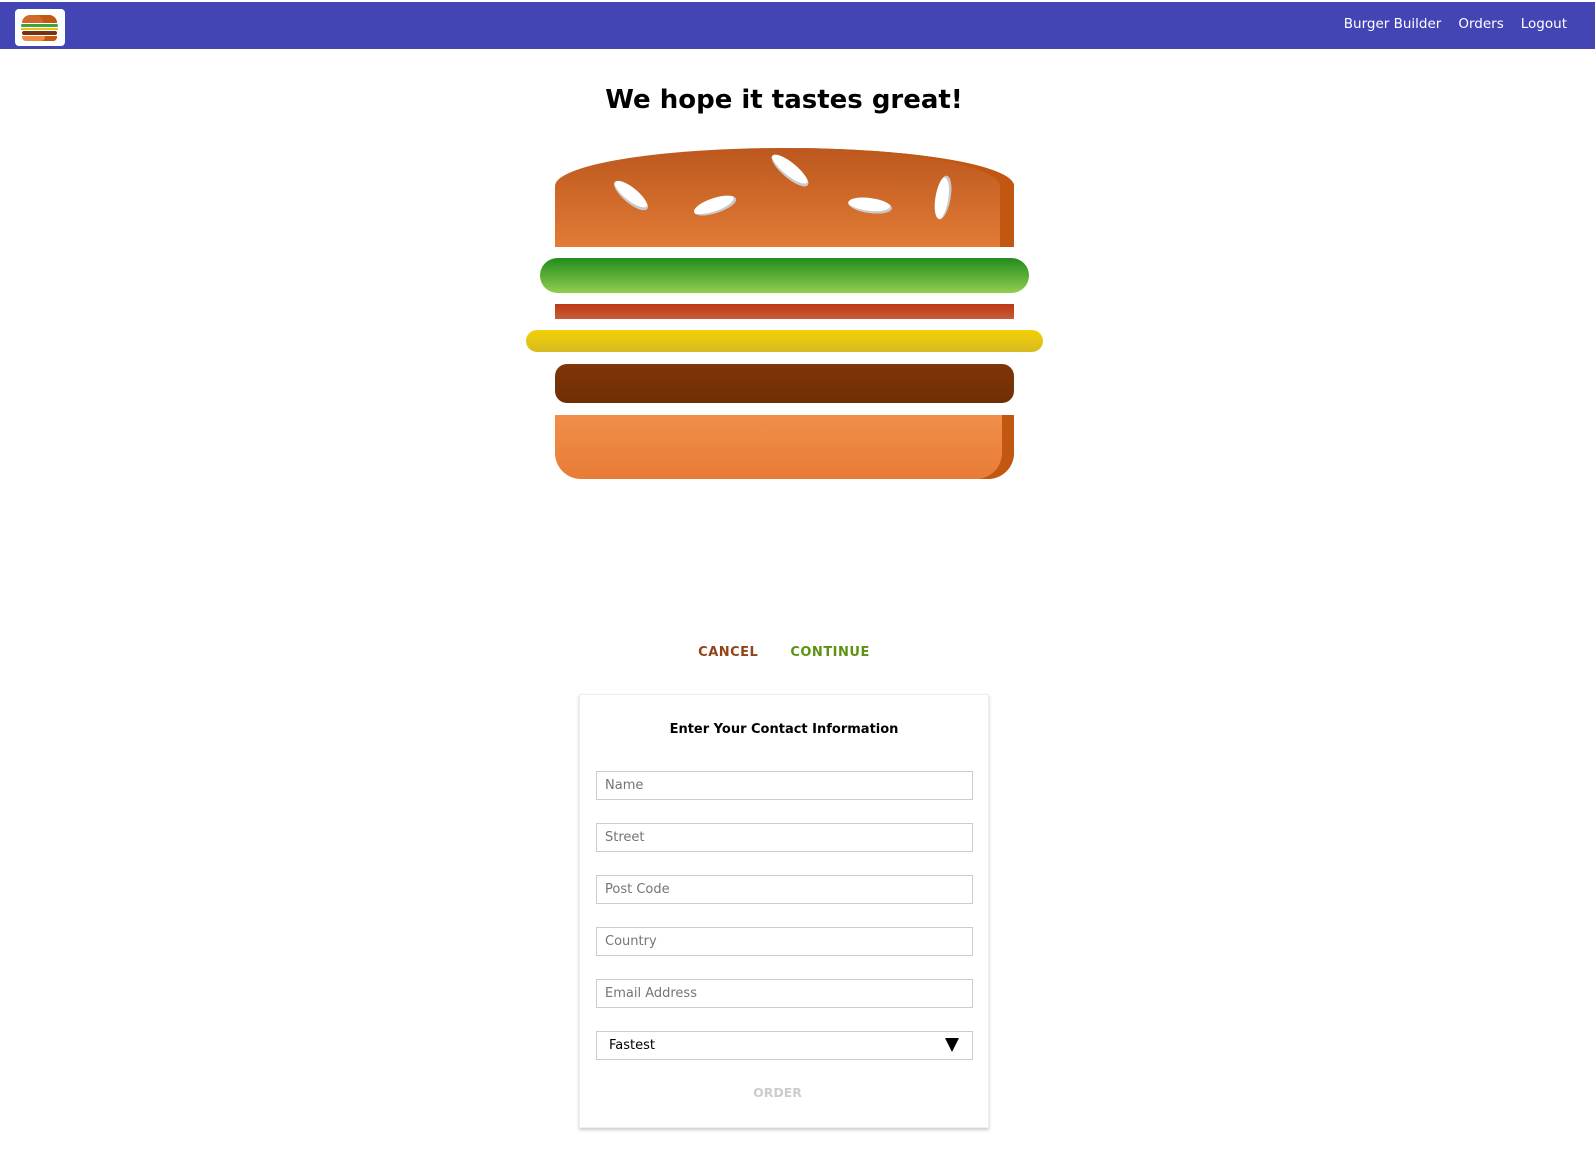  What do you see at coordinates (784, 447) in the screenshot?
I see `burger-bread-bottom` at bounding box center [784, 447].